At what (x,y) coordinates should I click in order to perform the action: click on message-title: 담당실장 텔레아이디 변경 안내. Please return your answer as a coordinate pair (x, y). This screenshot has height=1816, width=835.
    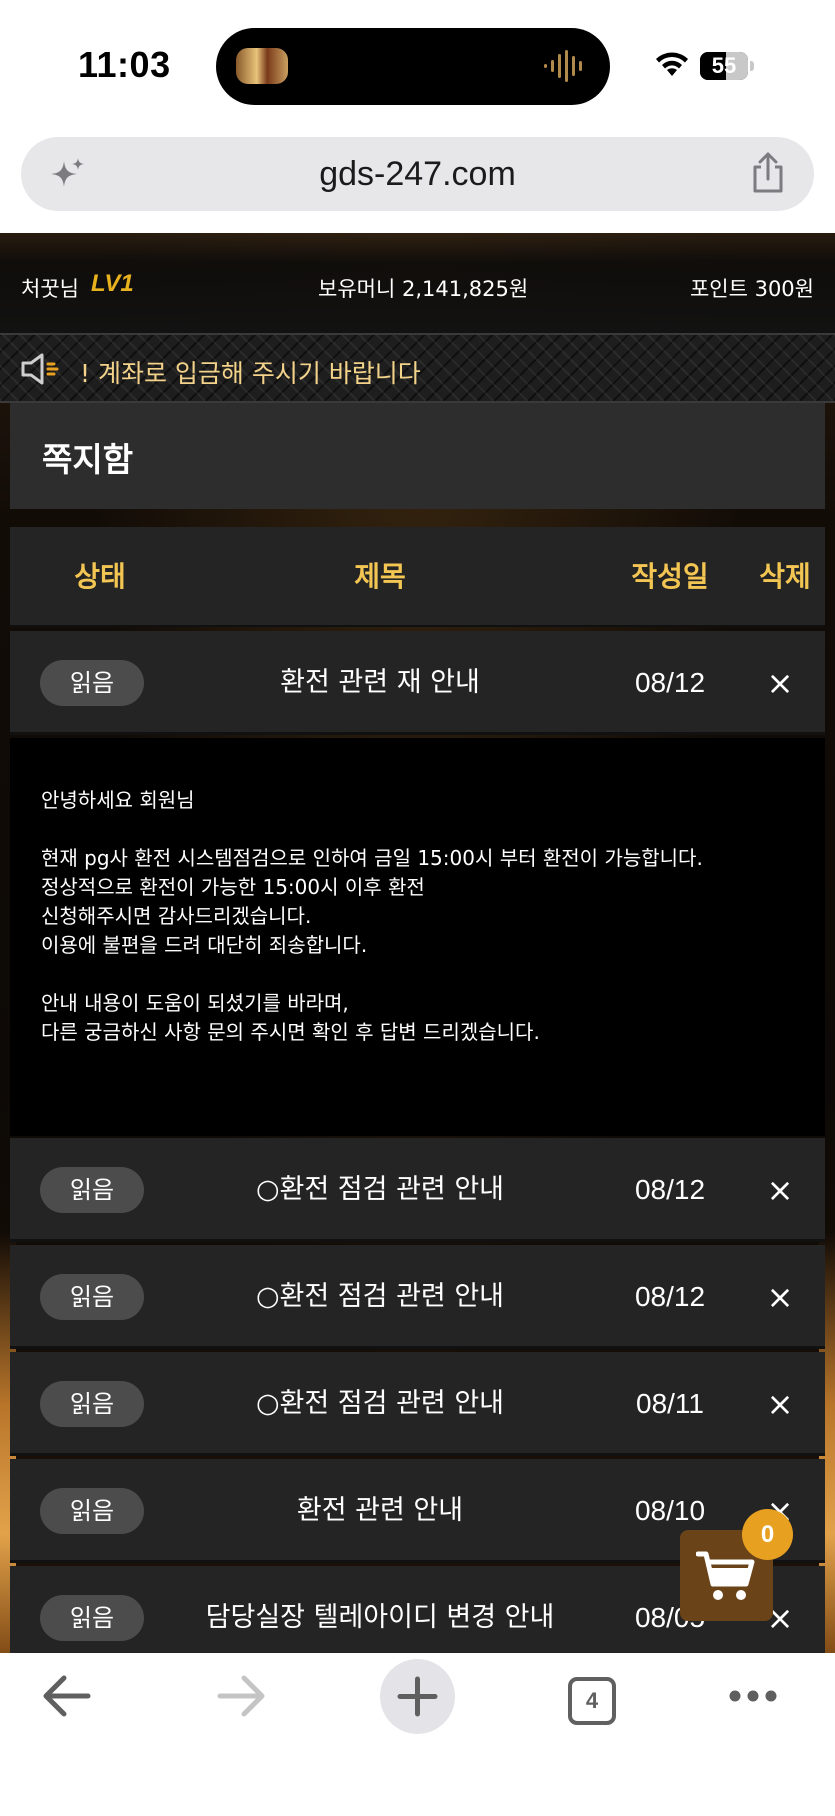
    Looking at the image, I should click on (380, 1609).